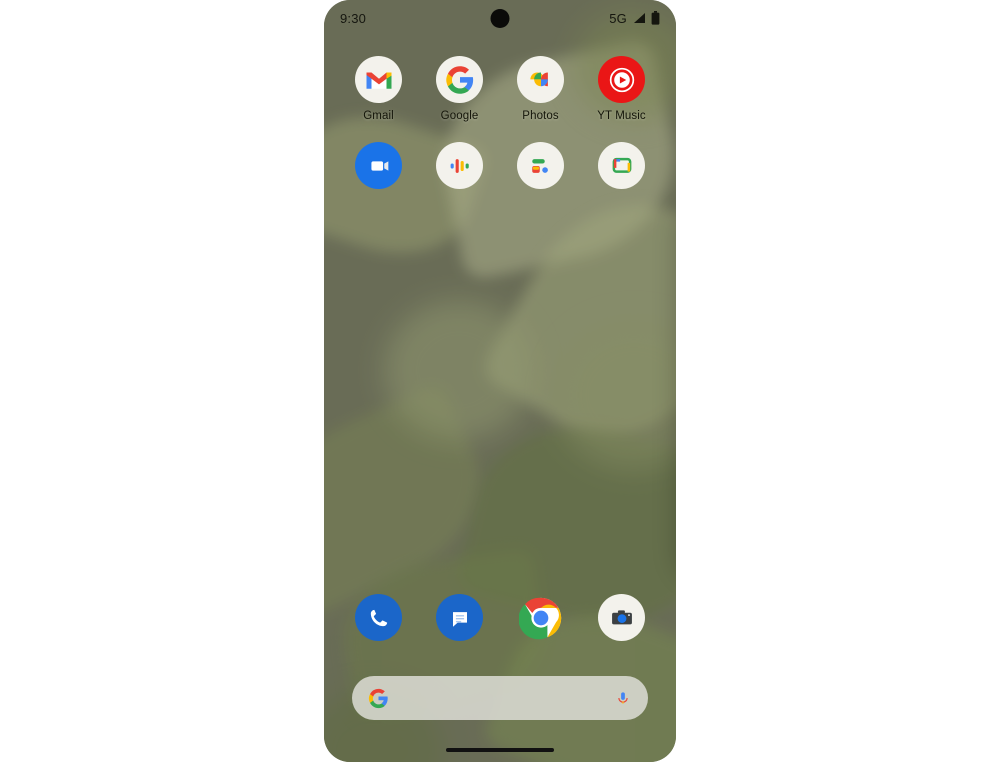 This screenshot has width=1000, height=762. Describe the element at coordinates (353, 18) in the screenshot. I see `status-time: 9:30` at that location.